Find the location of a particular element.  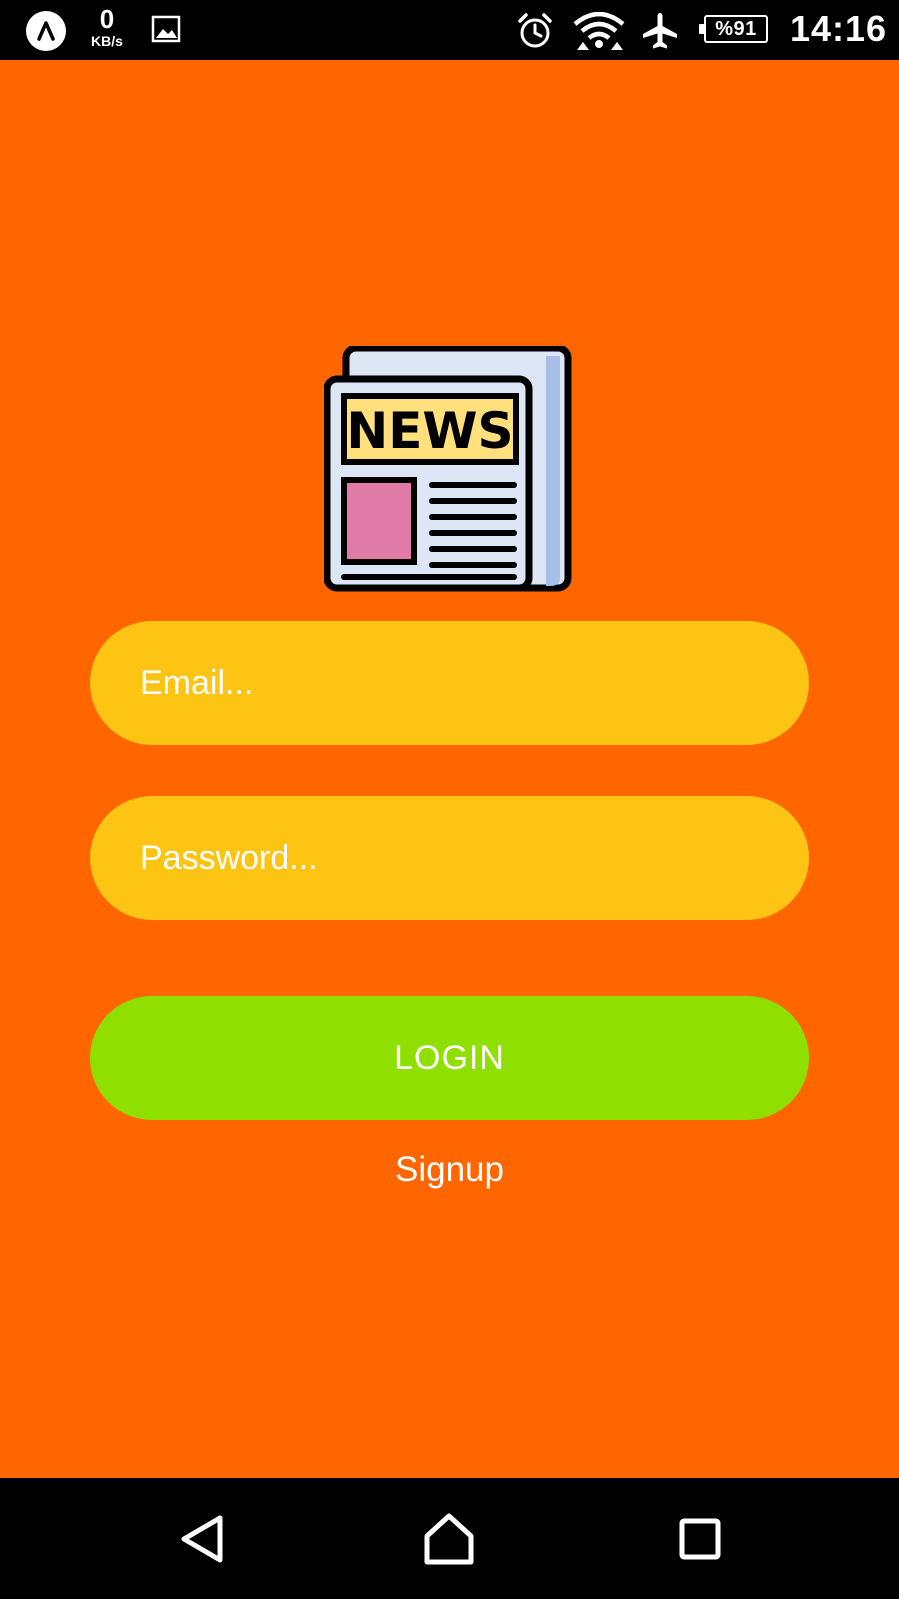

network-speed-value: 0 is located at coordinates (107, 19).